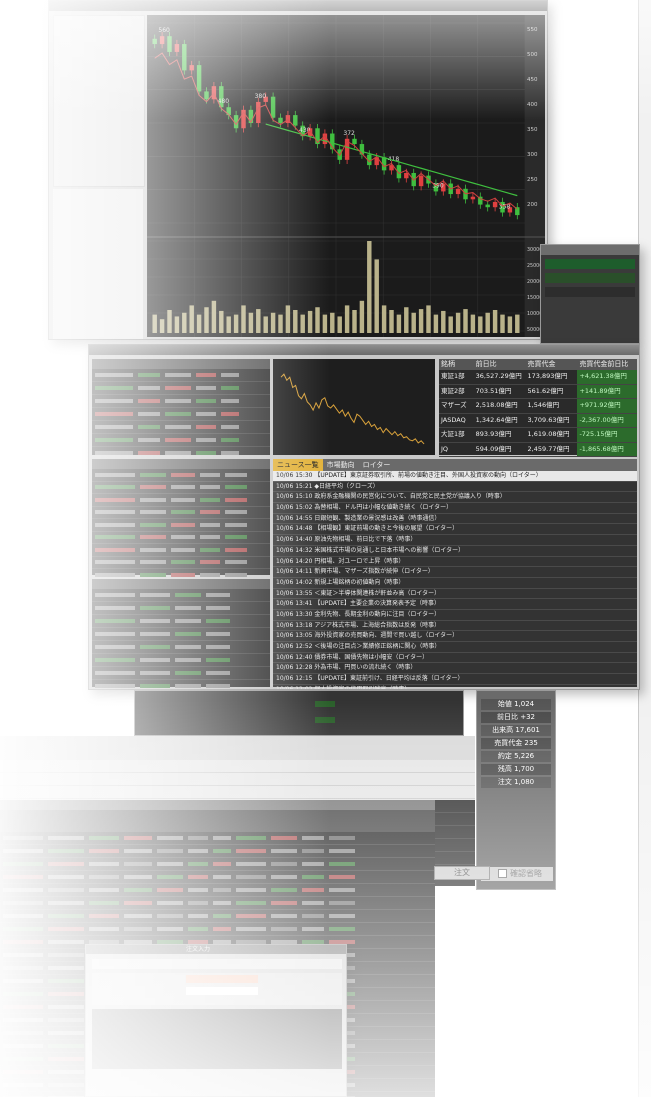  I want to click on ranking-panel, so click(181, 520).